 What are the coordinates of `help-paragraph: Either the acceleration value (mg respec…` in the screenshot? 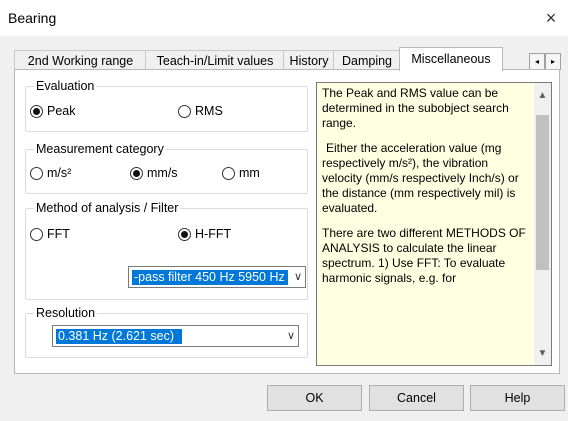 It's located at (420, 178).